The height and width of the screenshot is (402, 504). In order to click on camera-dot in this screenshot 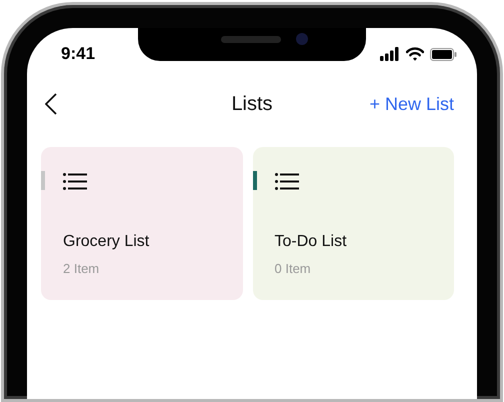, I will do `click(302, 39)`.